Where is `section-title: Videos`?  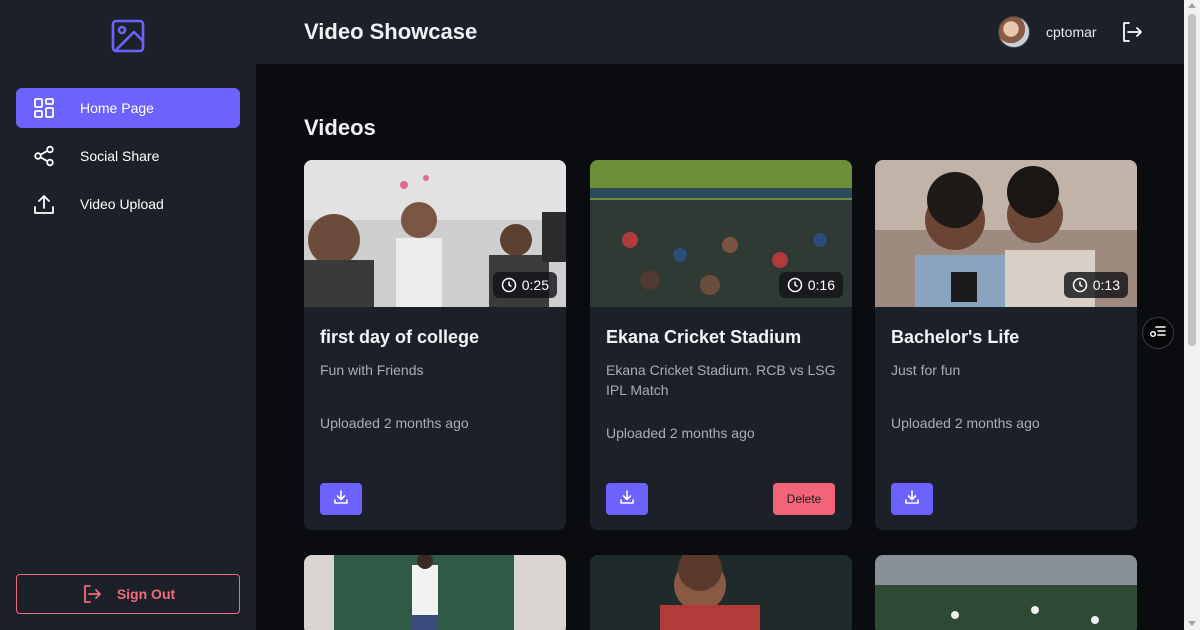
section-title: Videos is located at coordinates (340, 127).